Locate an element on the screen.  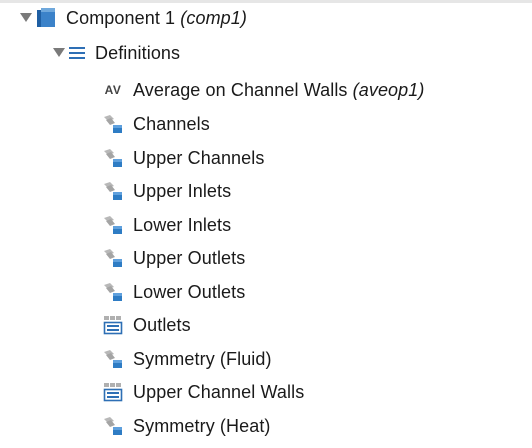
tree-node-selection: Lower Outlets is located at coordinates (174, 292).